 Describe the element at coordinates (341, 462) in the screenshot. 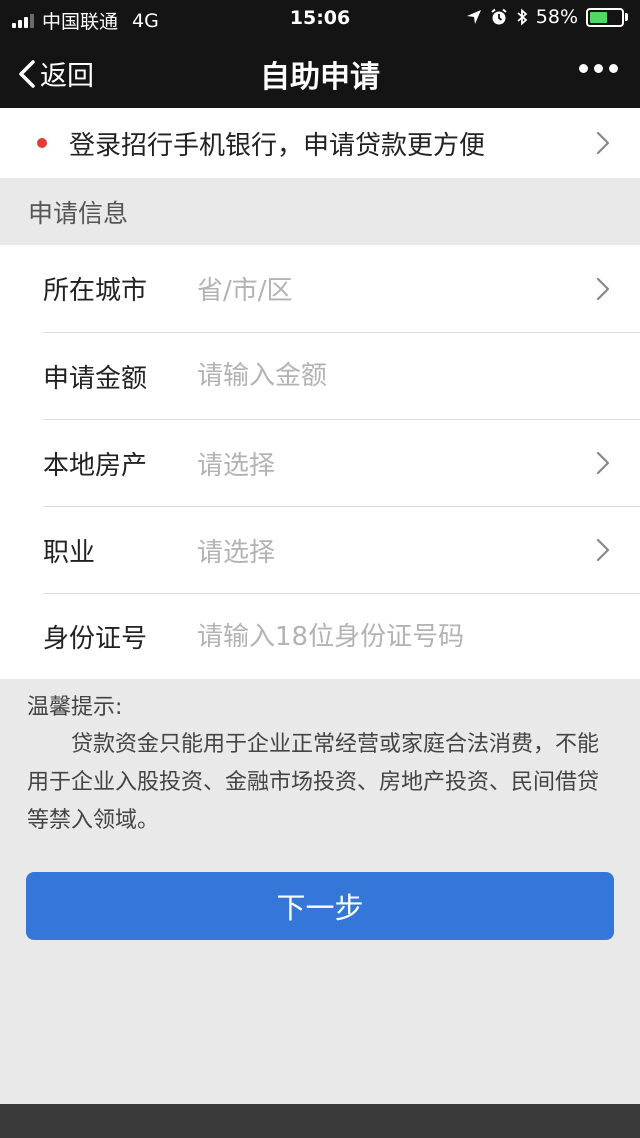

I see `property-row: 本地房产 请选择` at that location.